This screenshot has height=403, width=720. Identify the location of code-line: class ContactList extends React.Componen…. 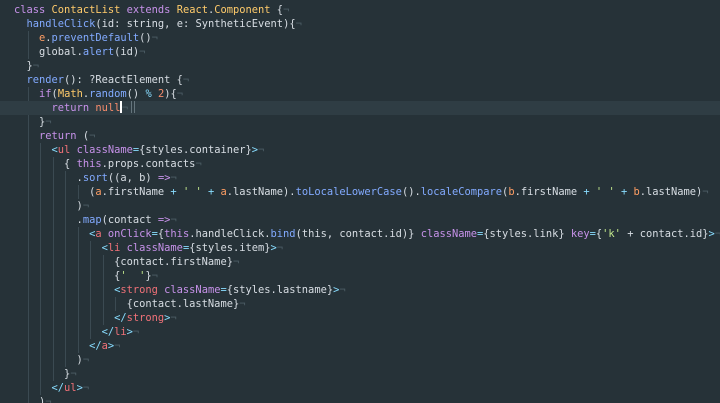
(360, 10).